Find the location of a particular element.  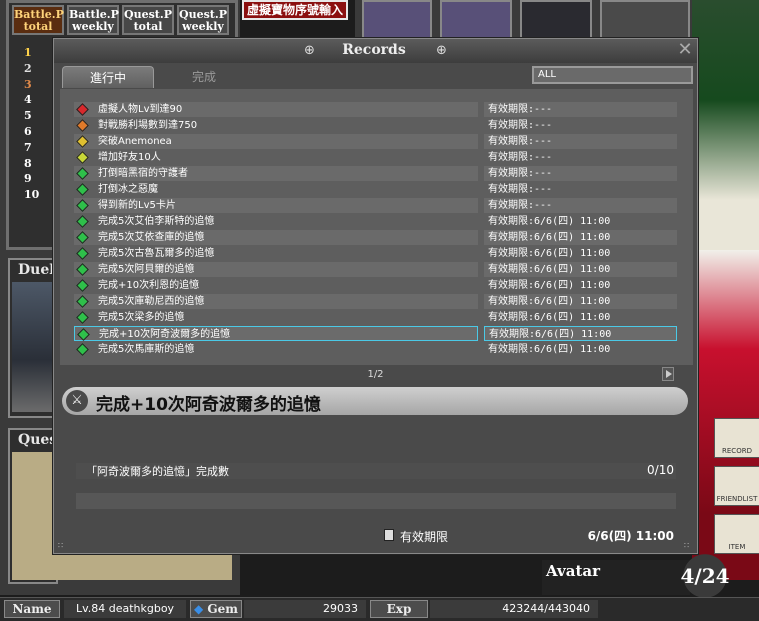

record-row: 虛擬人物Lv到達90 有效期限:--- is located at coordinates (376, 109).